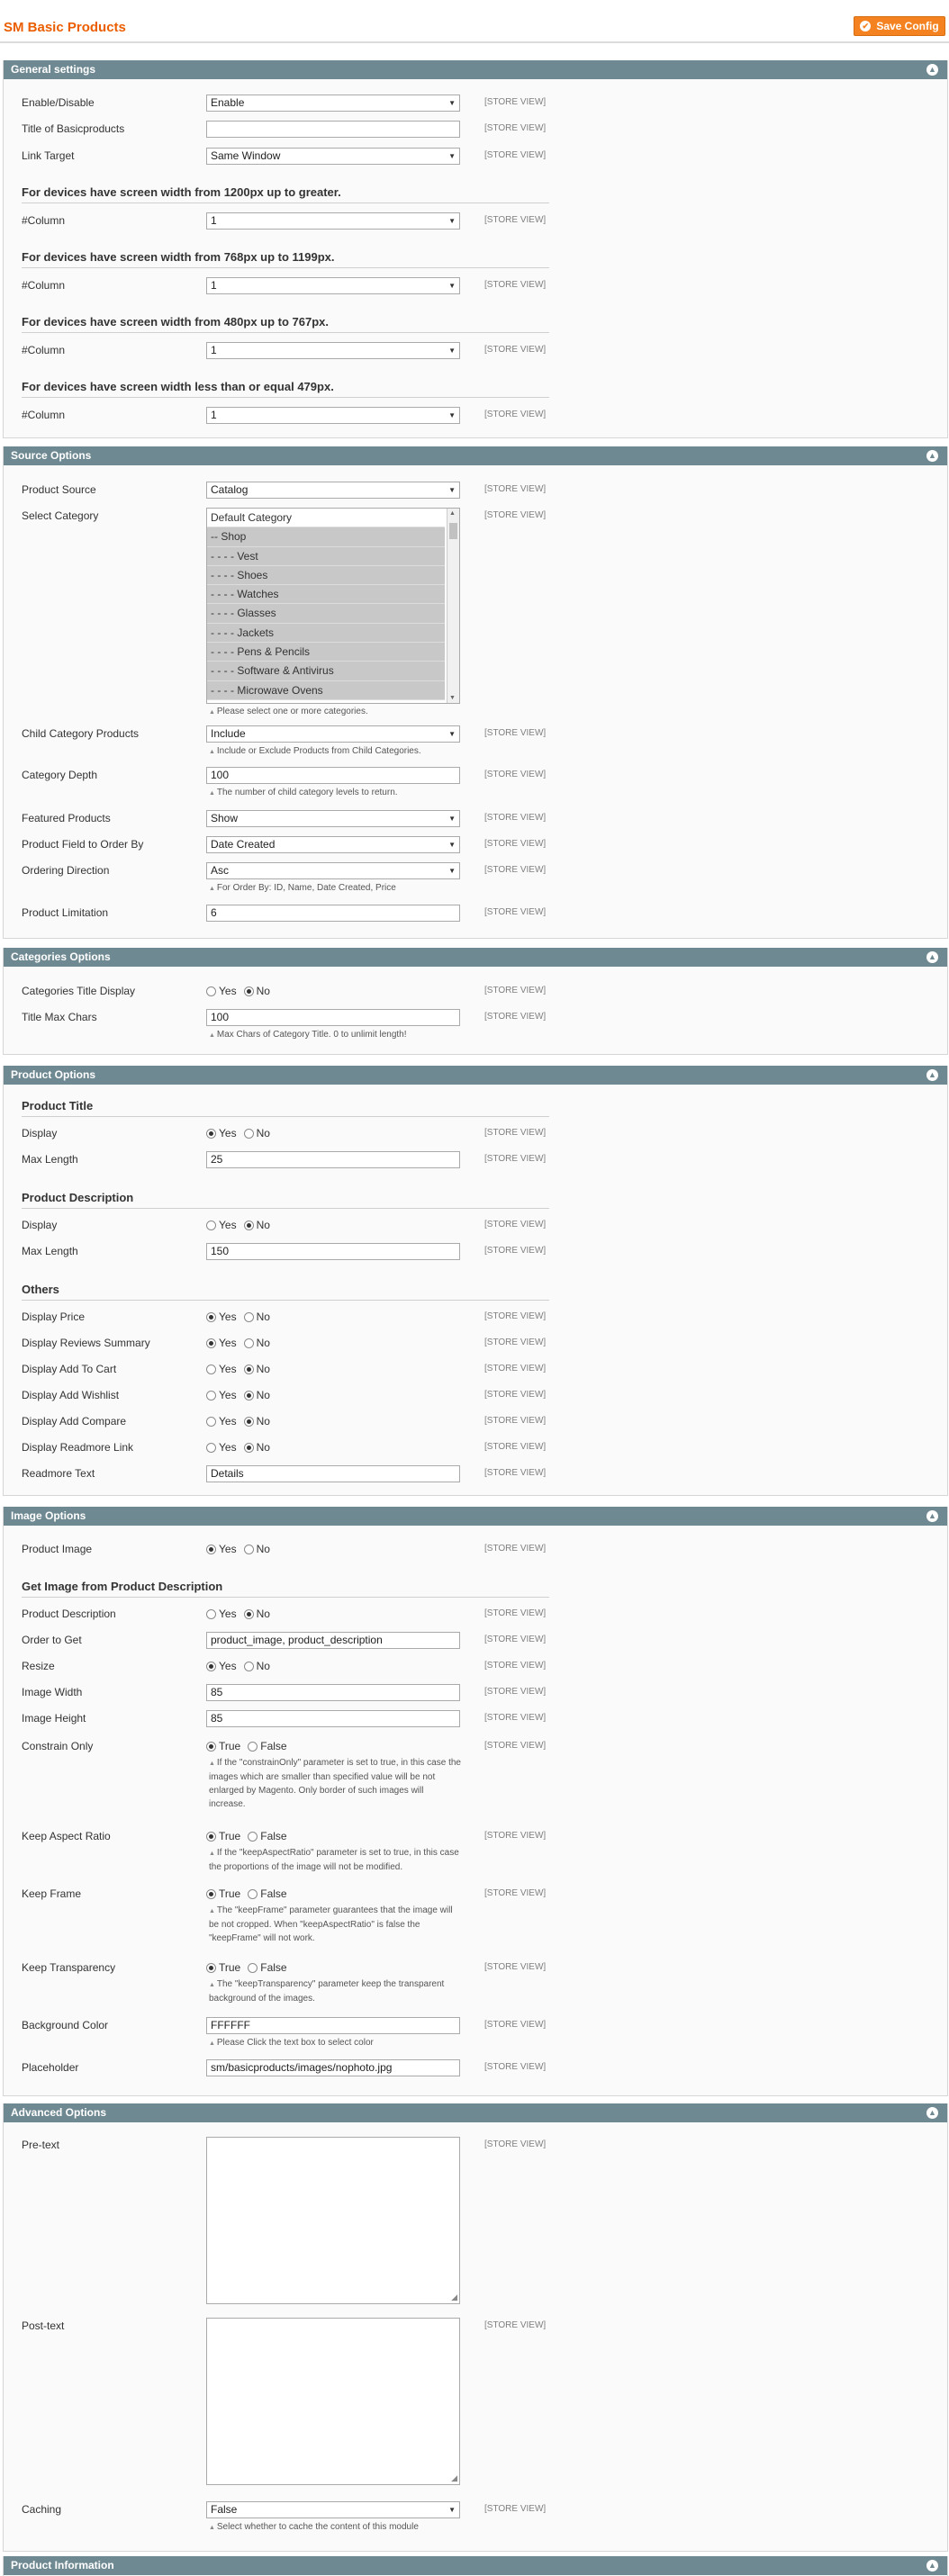 This screenshot has width=949, height=2576. Describe the element at coordinates (326, 690) in the screenshot. I see `category-option: - - - - Microwave Ovens` at that location.